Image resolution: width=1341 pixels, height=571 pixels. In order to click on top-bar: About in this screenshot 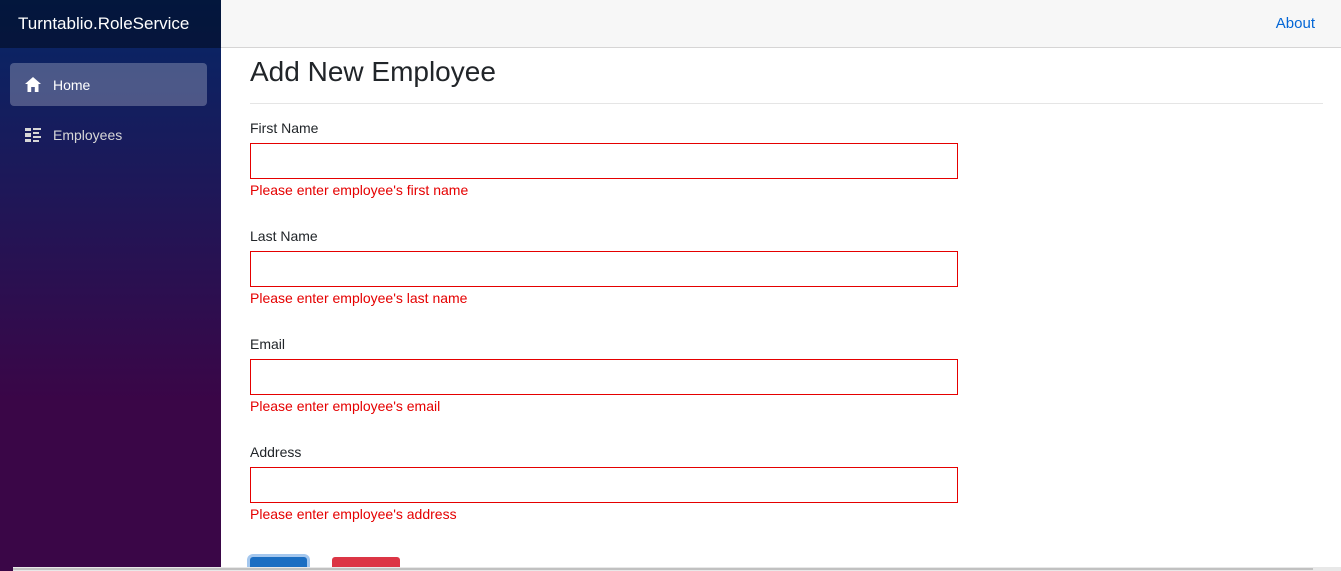, I will do `click(781, 24)`.